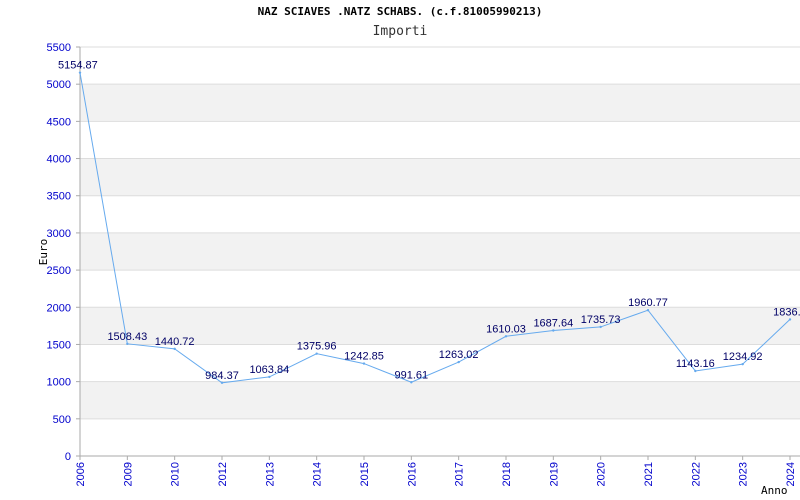  I want to click on data-label: 1242.85, so click(364, 357).